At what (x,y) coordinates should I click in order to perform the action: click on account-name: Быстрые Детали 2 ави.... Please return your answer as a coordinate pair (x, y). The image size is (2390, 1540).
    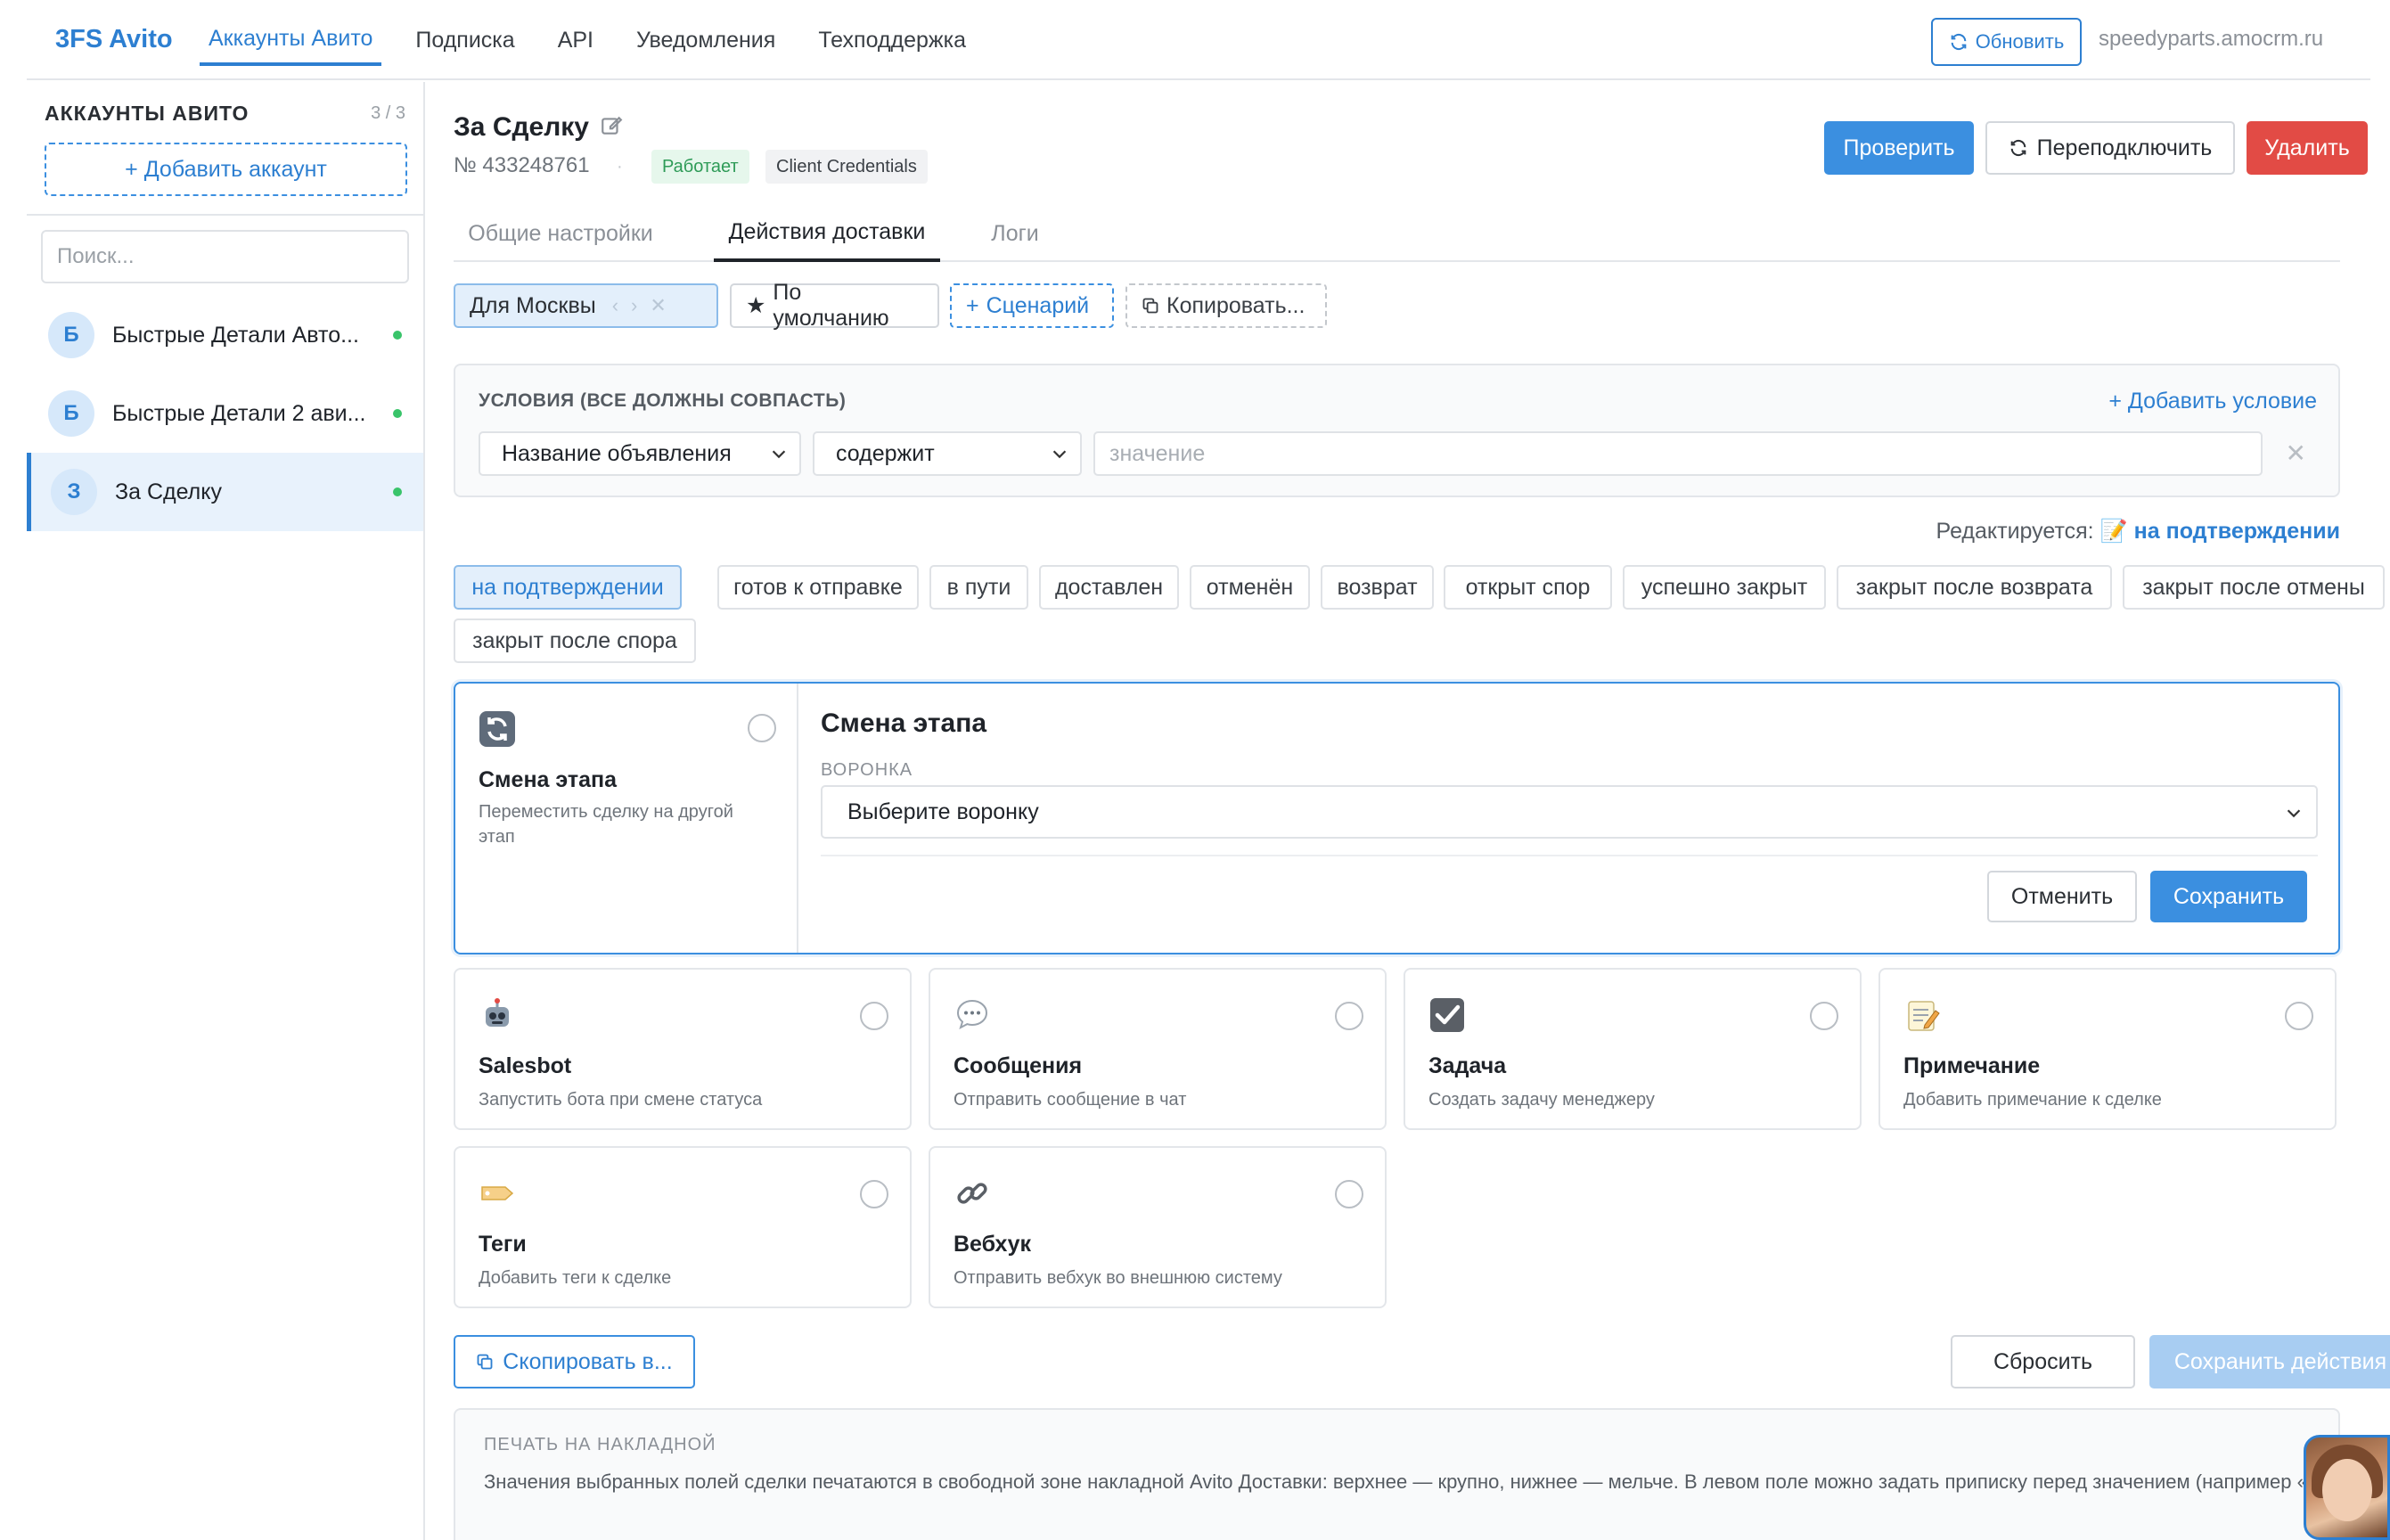
    Looking at the image, I should click on (239, 413).